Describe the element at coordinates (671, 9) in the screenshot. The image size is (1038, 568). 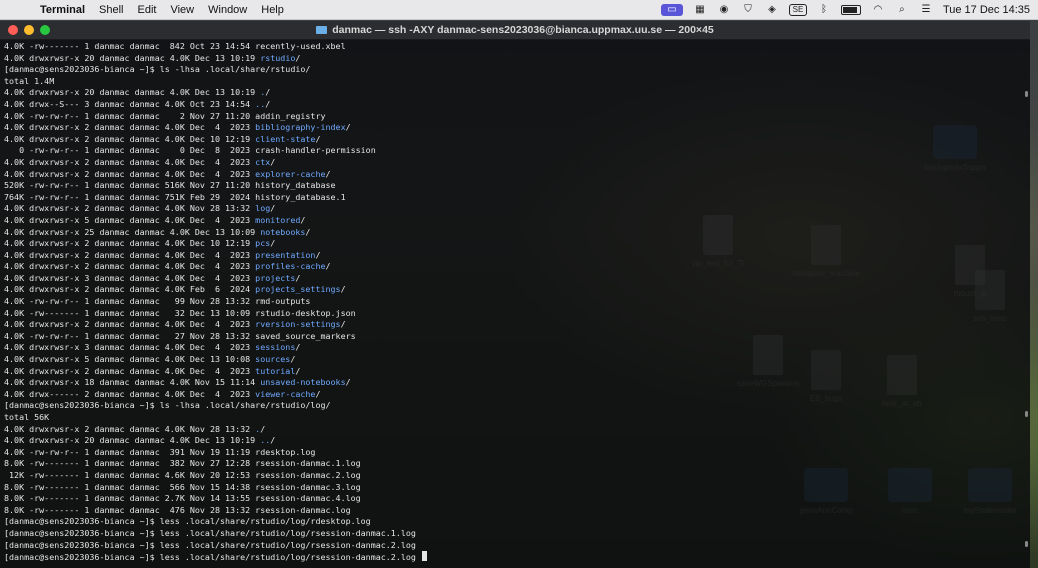
I see `screen-share-icon: ▭` at that location.